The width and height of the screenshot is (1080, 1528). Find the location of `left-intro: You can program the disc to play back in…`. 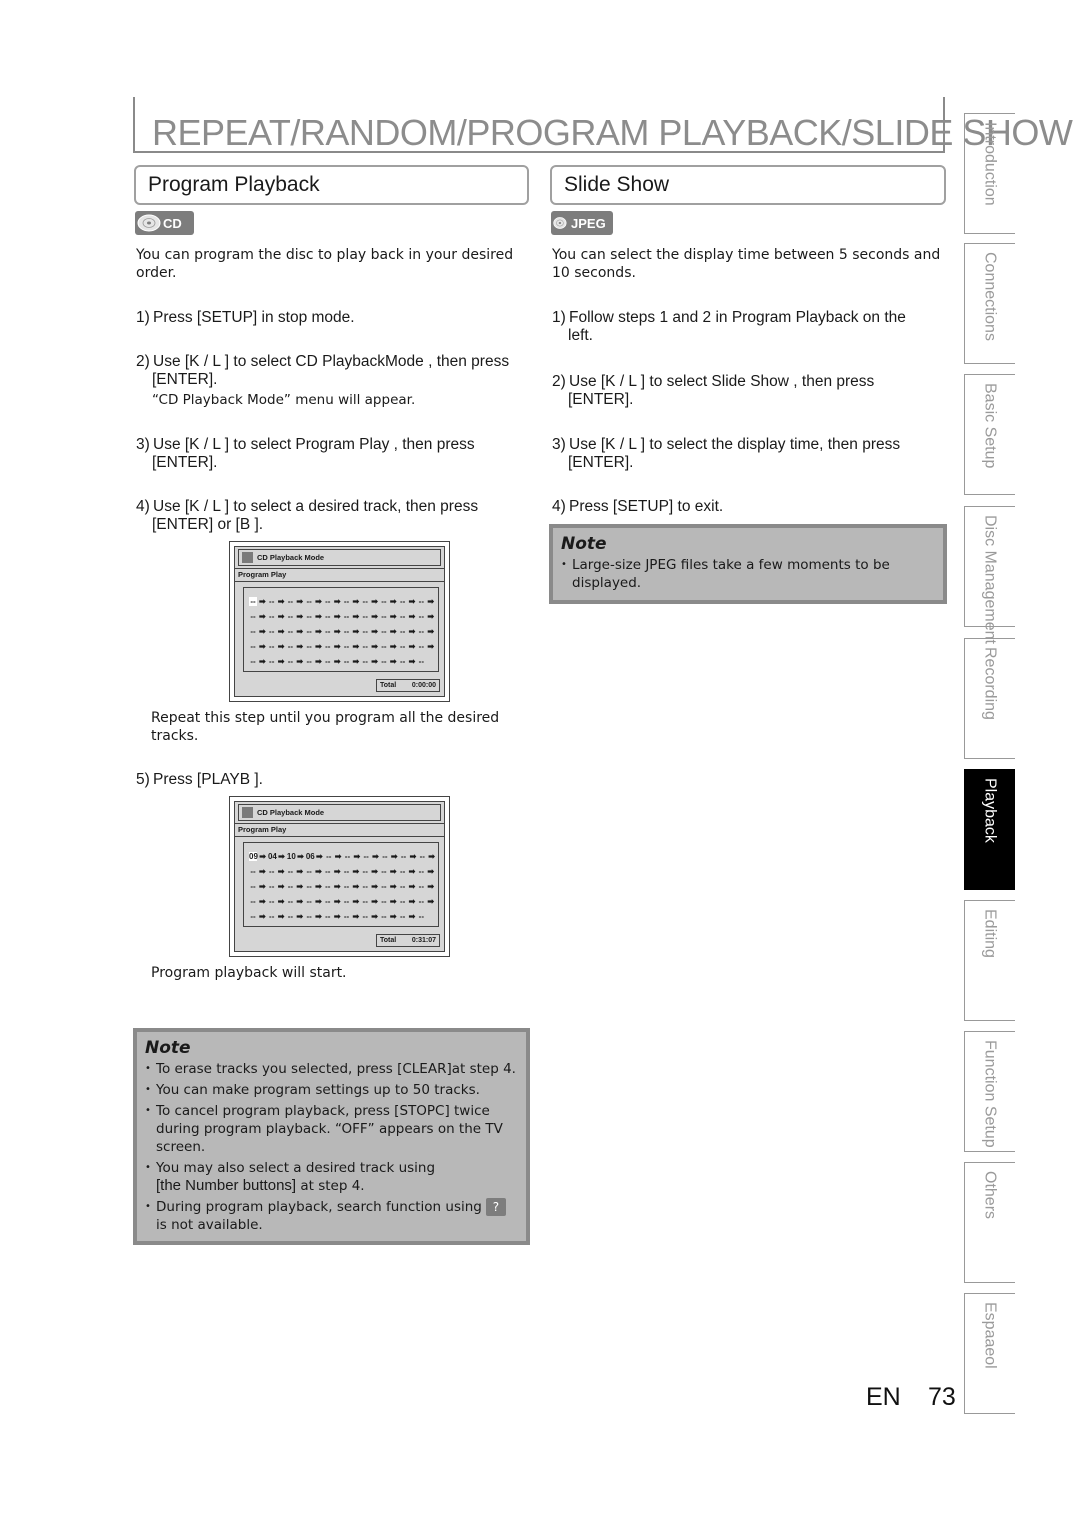

left-intro: You can program the disc to play back in… is located at coordinates (325, 264).